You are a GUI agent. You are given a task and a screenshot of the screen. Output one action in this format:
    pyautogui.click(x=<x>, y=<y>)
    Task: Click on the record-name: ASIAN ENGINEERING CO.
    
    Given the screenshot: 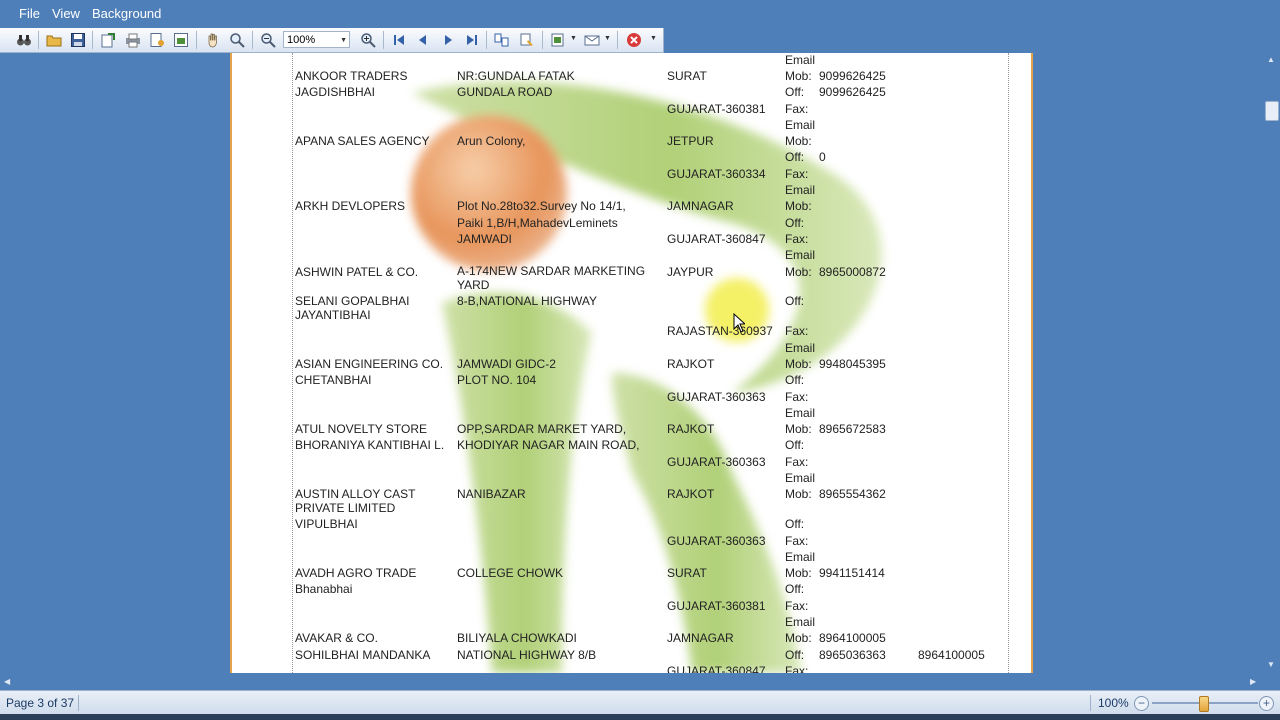 What is the action you would take?
    pyautogui.click(x=369, y=364)
    